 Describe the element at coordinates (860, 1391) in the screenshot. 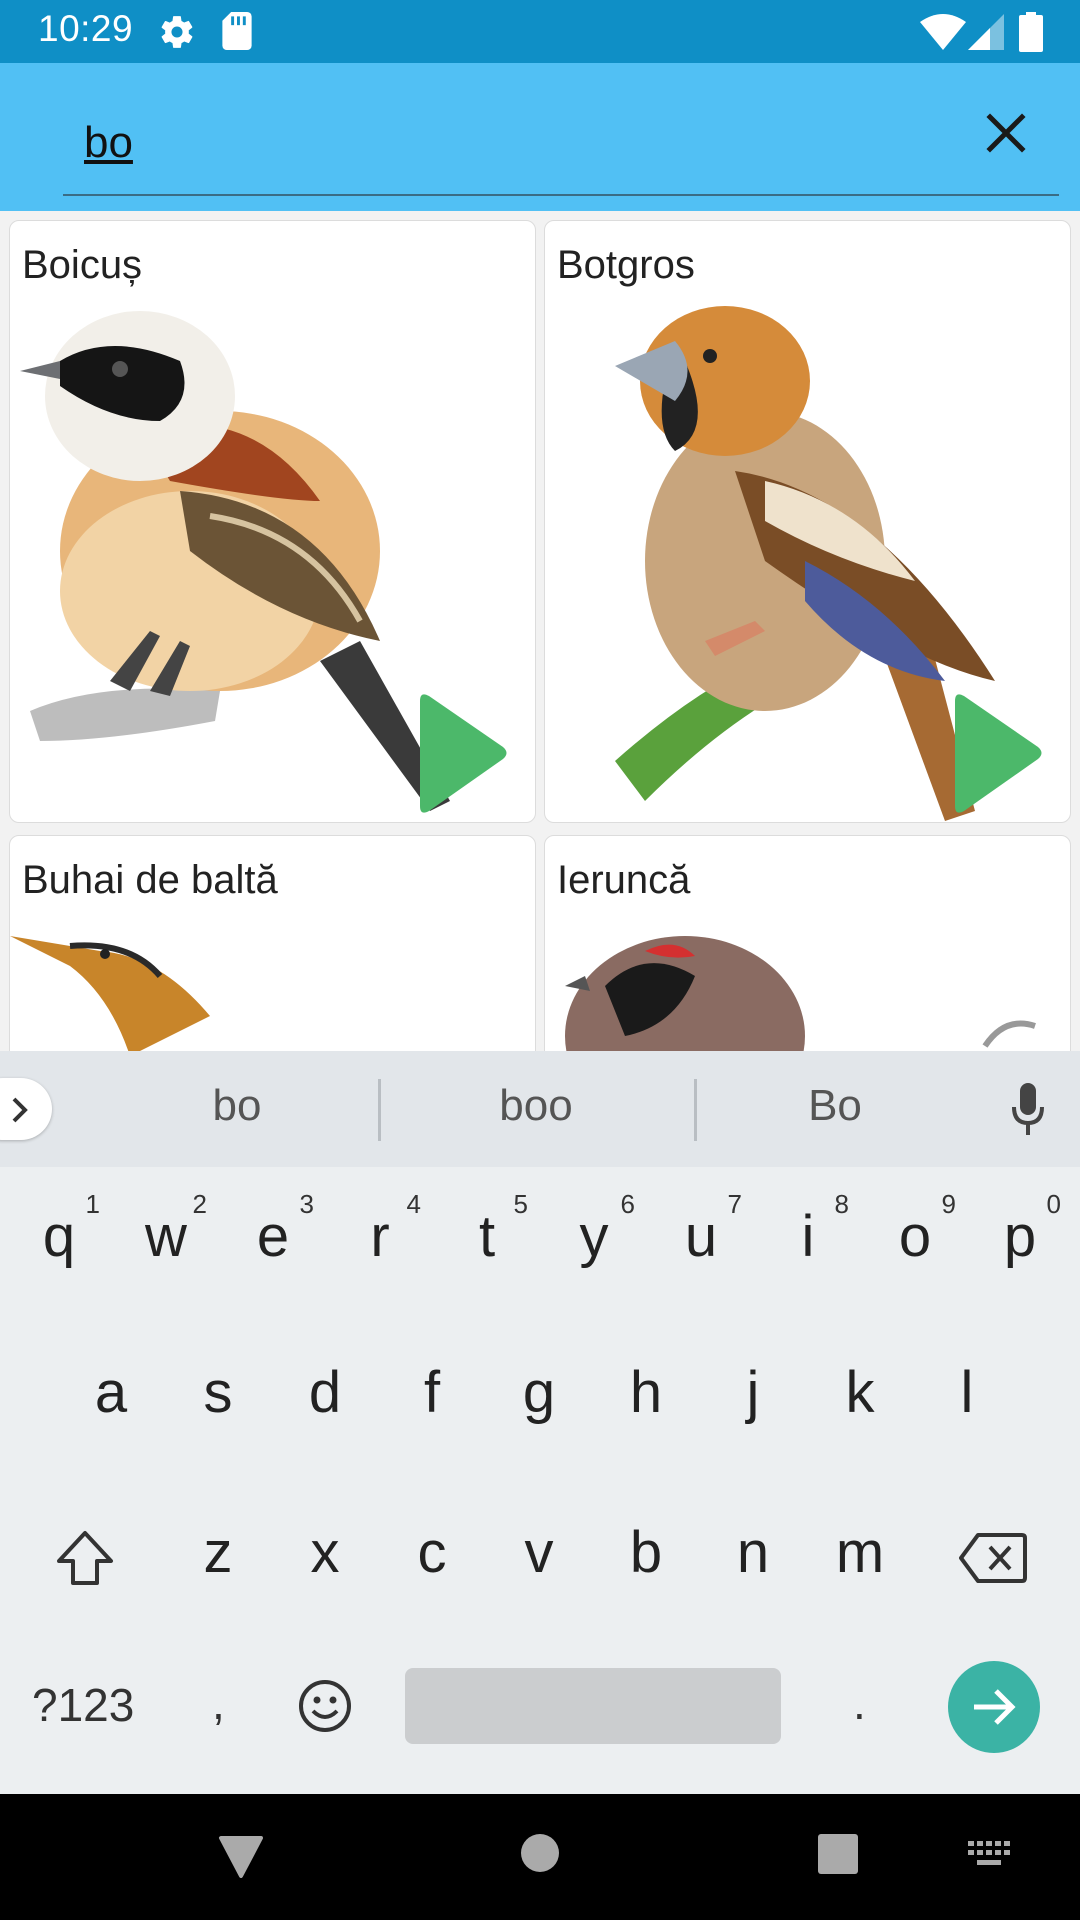

I see `key-k: k` at that location.